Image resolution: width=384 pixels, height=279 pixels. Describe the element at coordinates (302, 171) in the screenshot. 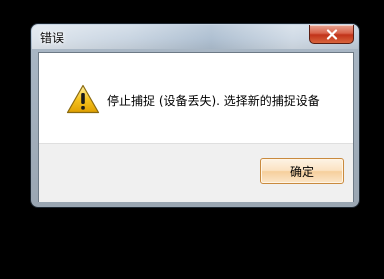

I see `ok-button: 确定` at that location.